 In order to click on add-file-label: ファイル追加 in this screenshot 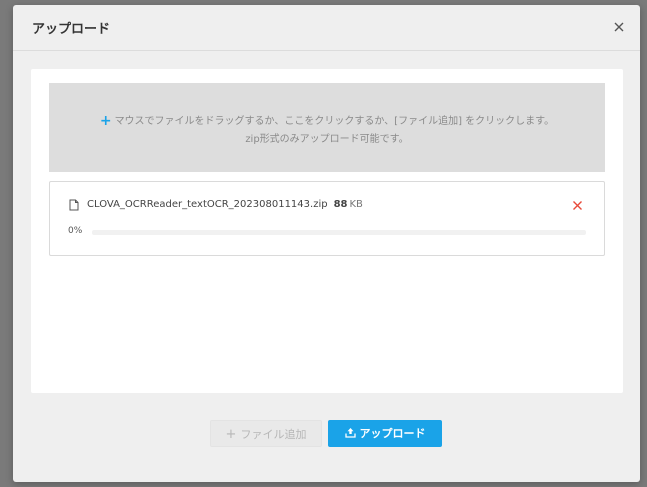, I will do `click(273, 434)`.